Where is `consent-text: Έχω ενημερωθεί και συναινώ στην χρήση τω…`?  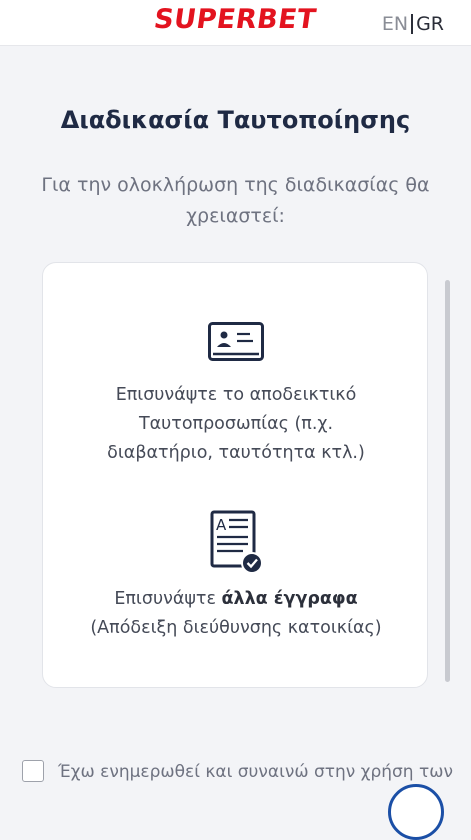 consent-text: Έχω ενημερωθεί και συναινώ στην χρήση τω… is located at coordinates (255, 772).